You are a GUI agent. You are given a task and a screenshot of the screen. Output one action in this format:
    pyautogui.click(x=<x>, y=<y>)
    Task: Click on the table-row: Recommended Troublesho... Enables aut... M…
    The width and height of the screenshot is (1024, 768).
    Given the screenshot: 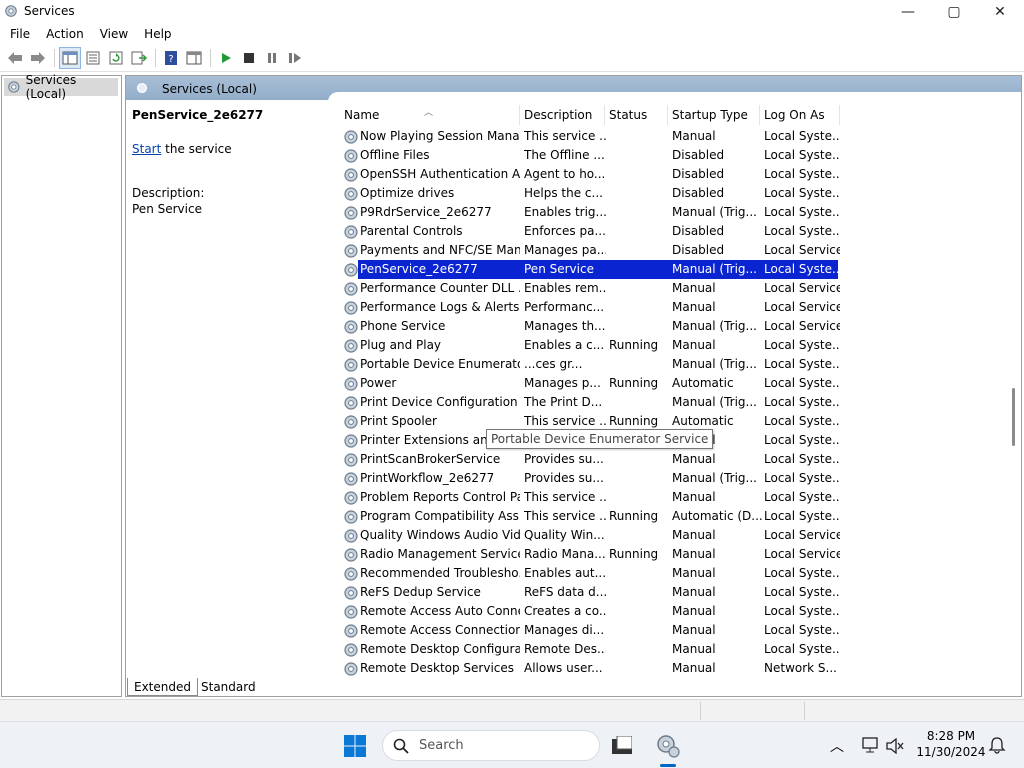 What is the action you would take?
    pyautogui.click(x=590, y=573)
    